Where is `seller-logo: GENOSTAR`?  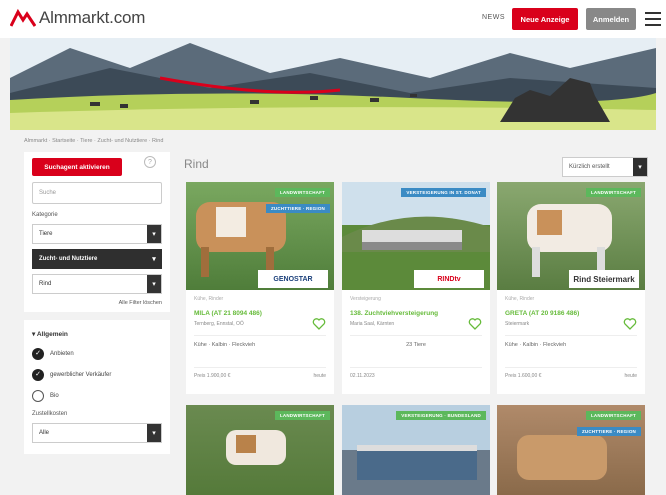
seller-logo: GENOSTAR is located at coordinates (293, 279).